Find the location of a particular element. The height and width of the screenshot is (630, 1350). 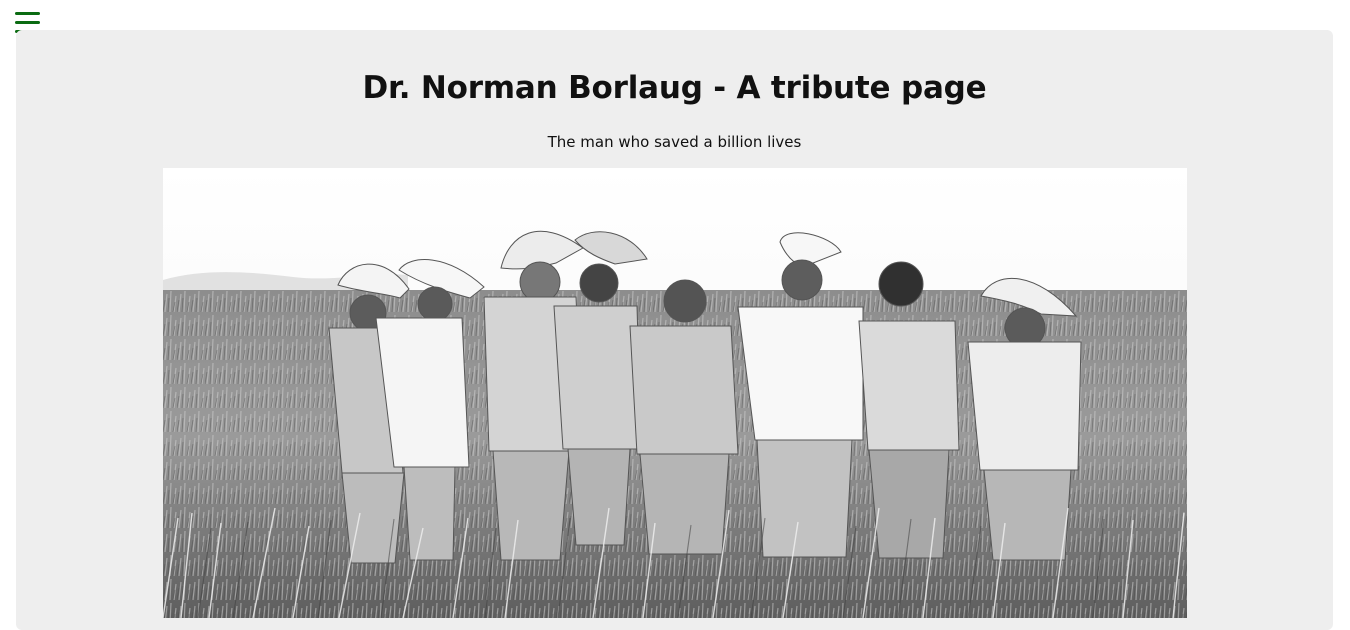

page-subtitle: The man who saved a billion lives is located at coordinates (674, 142).